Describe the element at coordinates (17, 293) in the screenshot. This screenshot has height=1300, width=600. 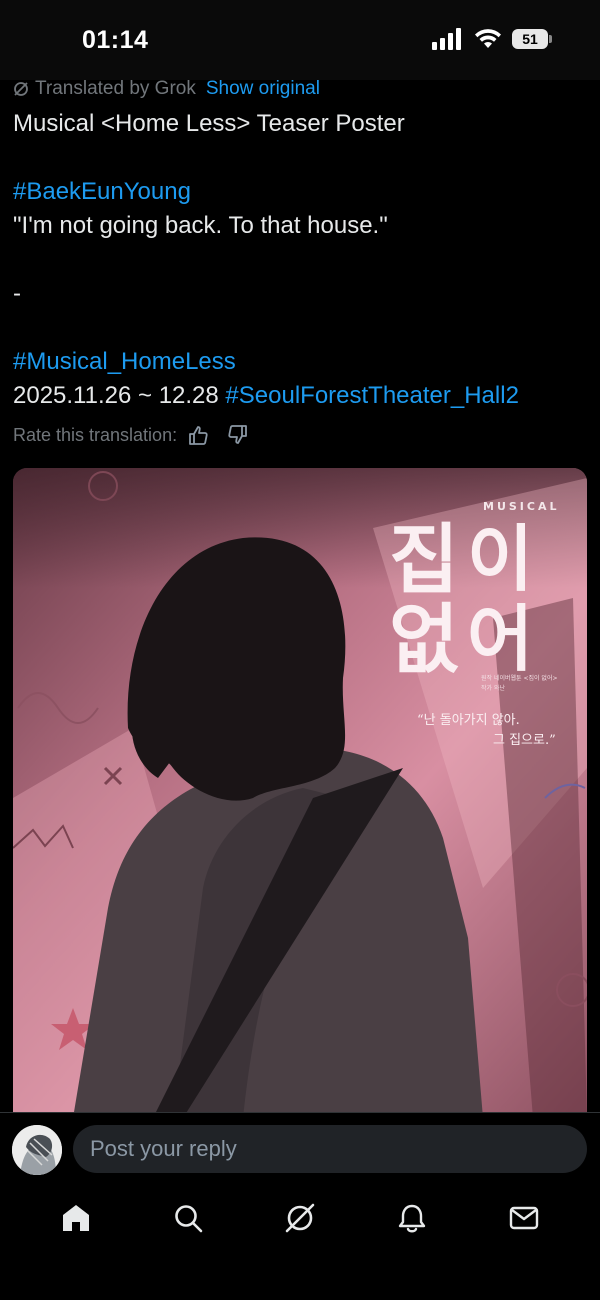
I see `post-dash-line: -` at that location.